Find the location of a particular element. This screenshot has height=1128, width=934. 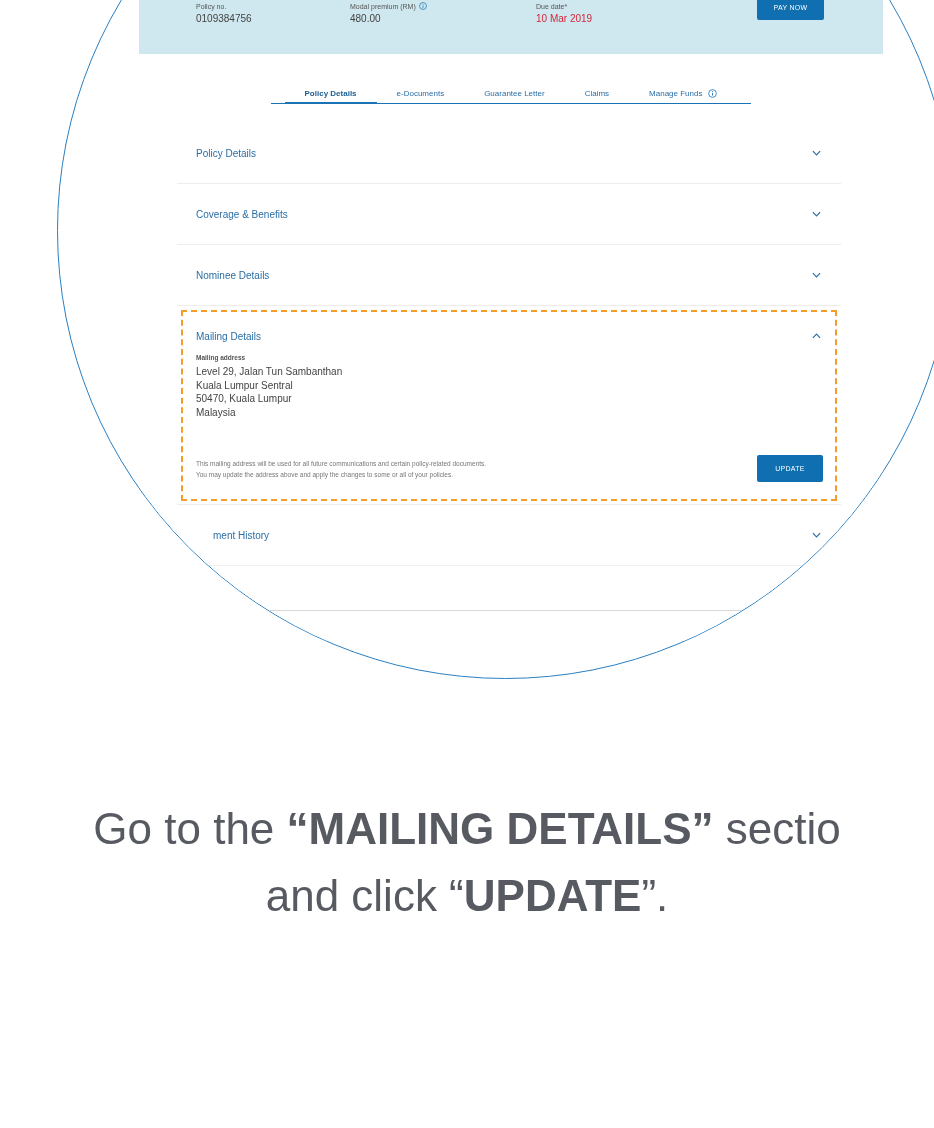

section-title: Mailing Details is located at coordinates (229, 336).